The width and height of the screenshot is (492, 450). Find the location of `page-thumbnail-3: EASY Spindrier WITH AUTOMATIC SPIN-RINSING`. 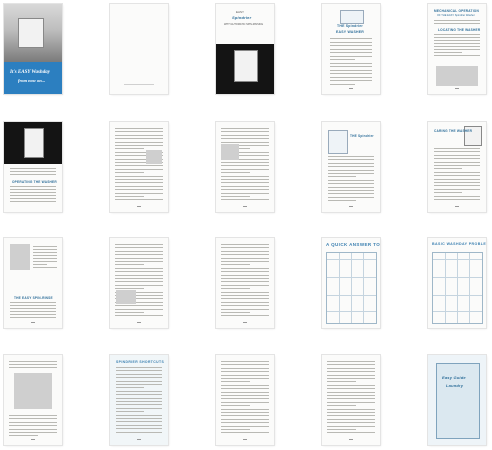

page-thumbnail-3: EASY Spindrier WITH AUTOMATIC SPIN-RINSING is located at coordinates (245, 49).